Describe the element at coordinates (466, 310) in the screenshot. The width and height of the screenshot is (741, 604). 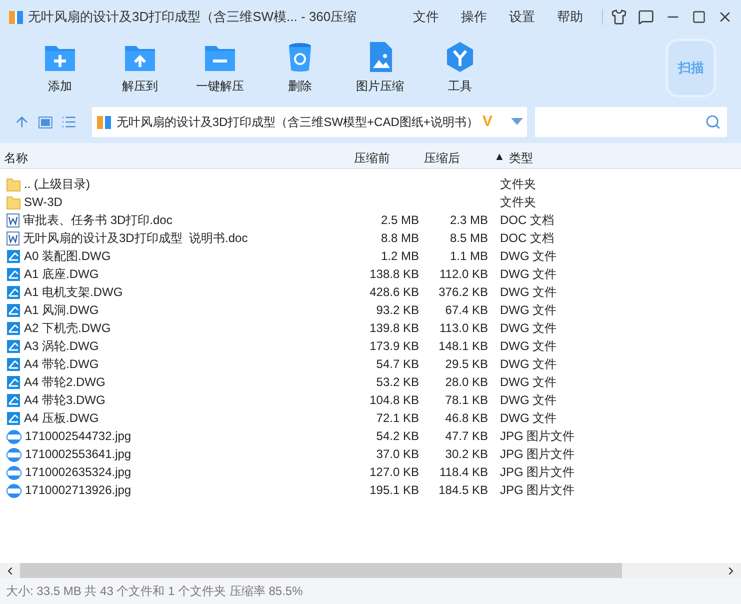
I see `table-cell: 67.4 KB` at that location.